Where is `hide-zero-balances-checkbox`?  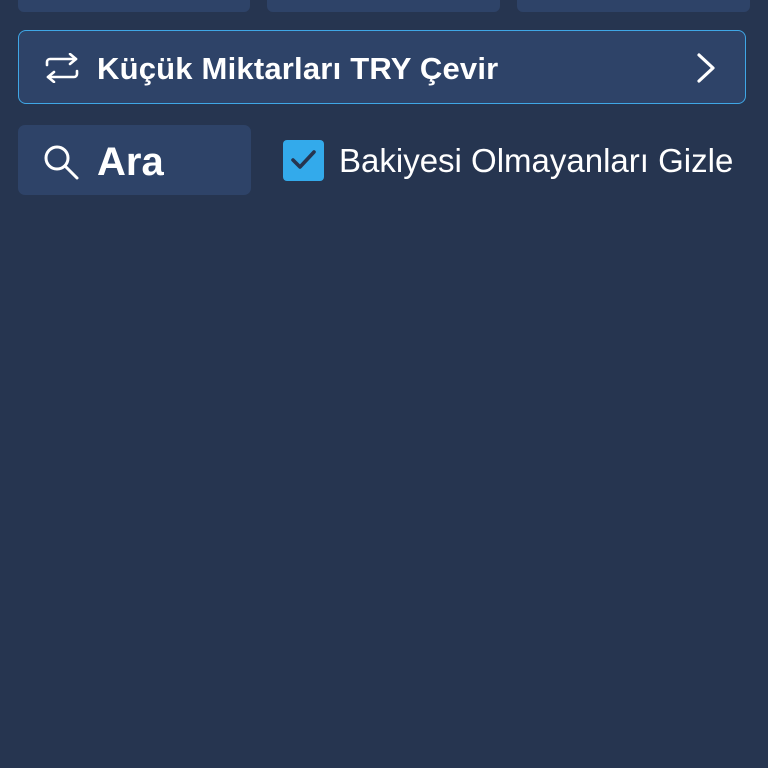
hide-zero-balances-checkbox is located at coordinates (303, 160).